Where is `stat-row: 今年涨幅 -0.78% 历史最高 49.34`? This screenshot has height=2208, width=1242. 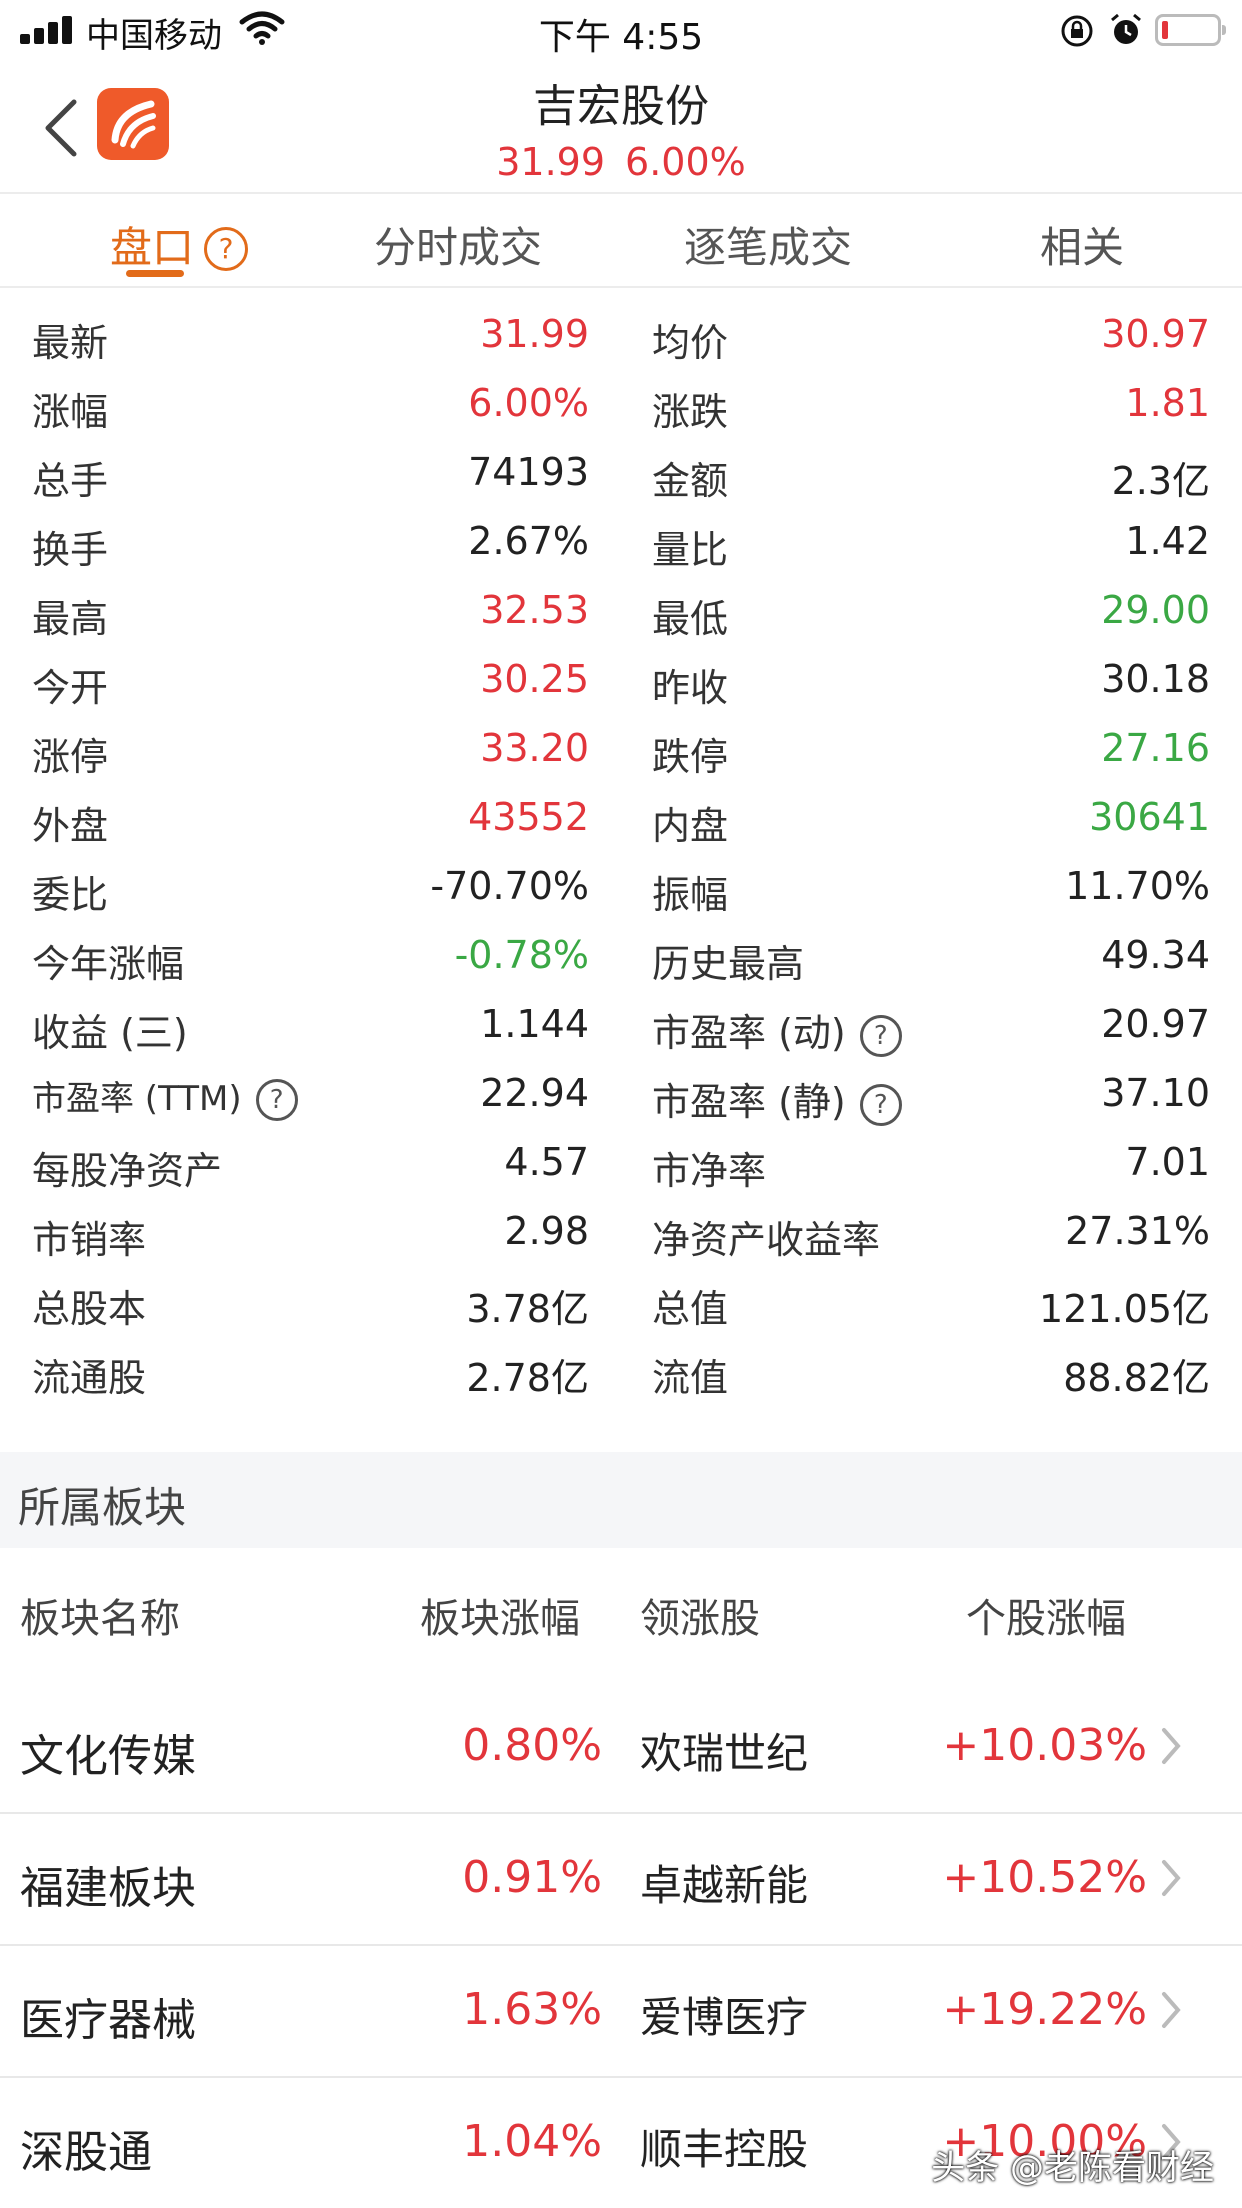
stat-row: 今年涨幅 -0.78% 历史最高 49.34 is located at coordinates (621, 955).